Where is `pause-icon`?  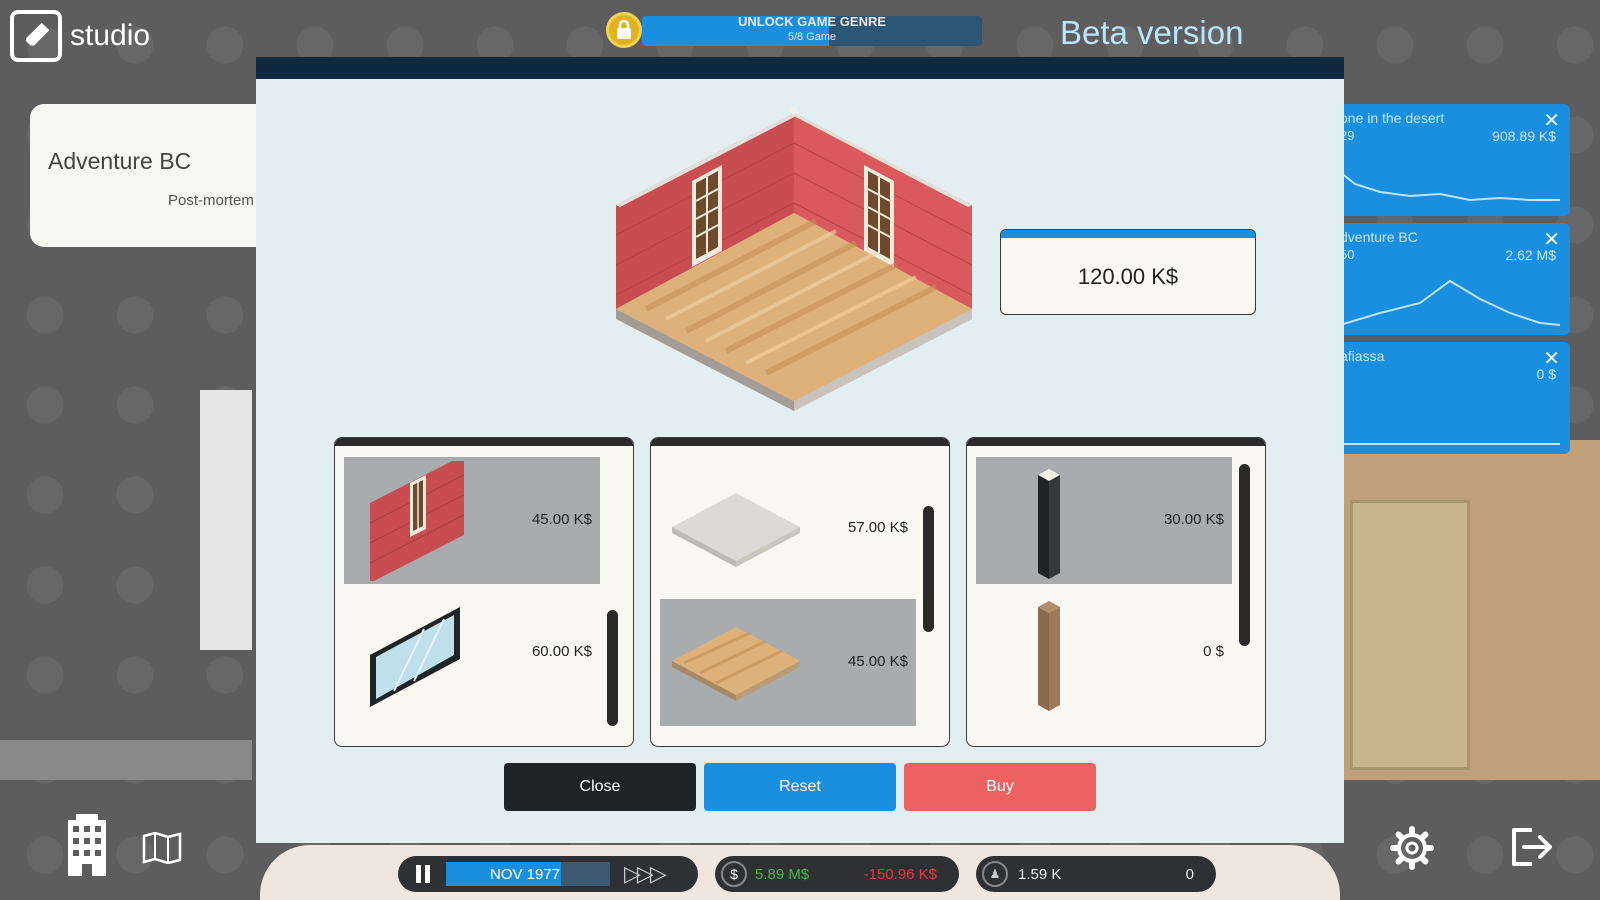
pause-icon is located at coordinates (423, 874).